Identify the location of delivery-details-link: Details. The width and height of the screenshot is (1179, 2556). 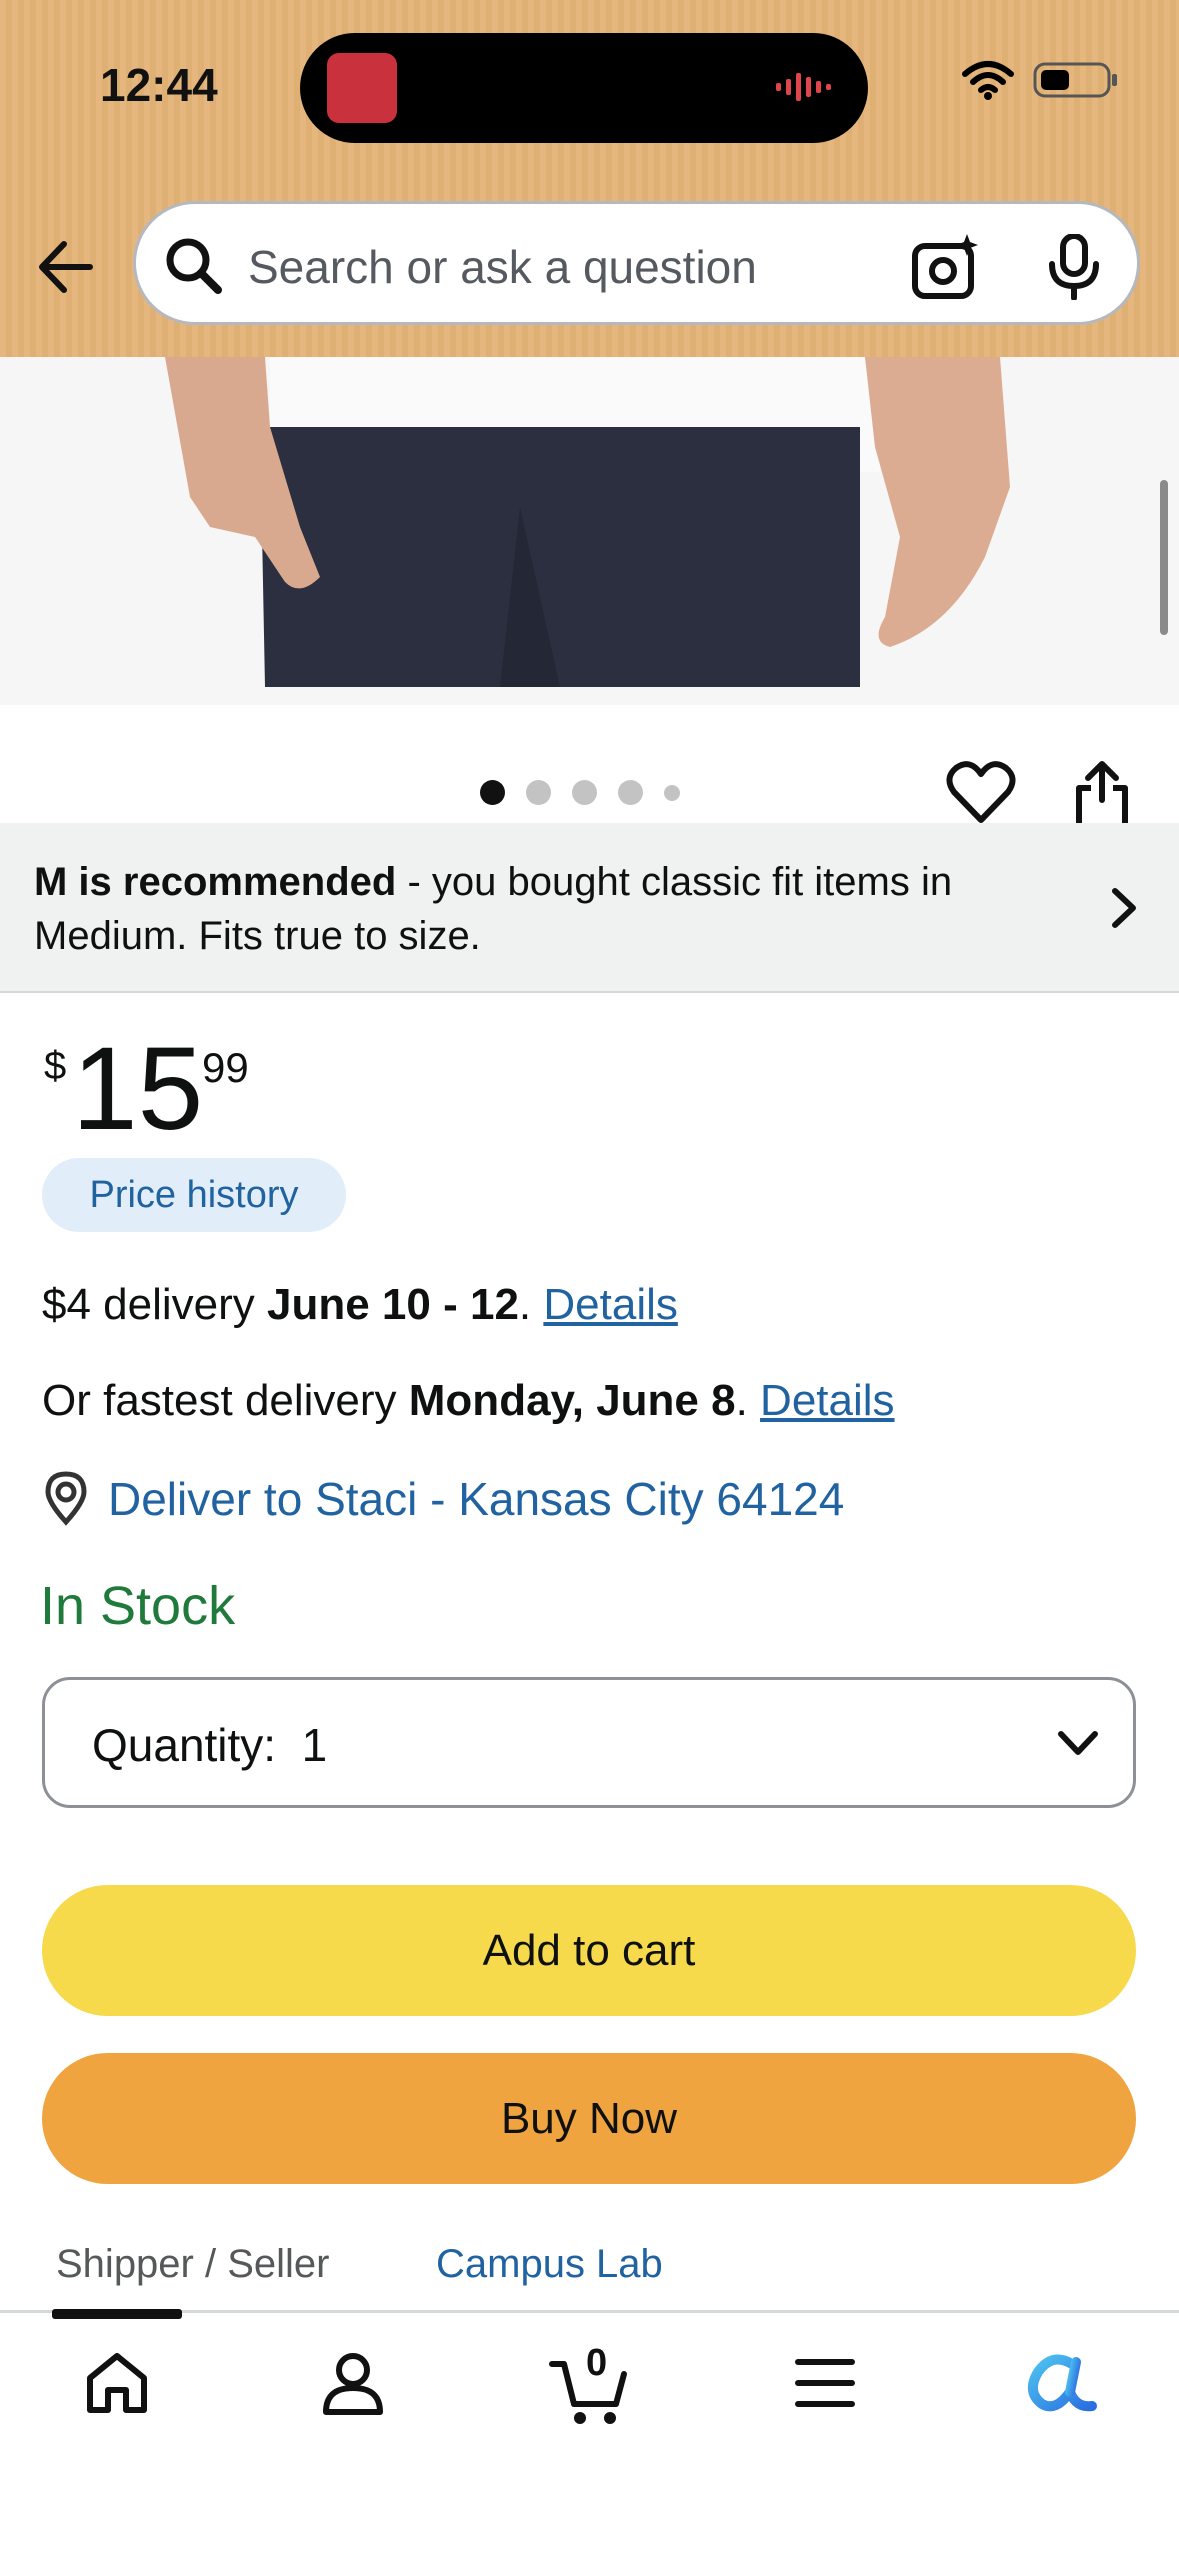
(610, 1304).